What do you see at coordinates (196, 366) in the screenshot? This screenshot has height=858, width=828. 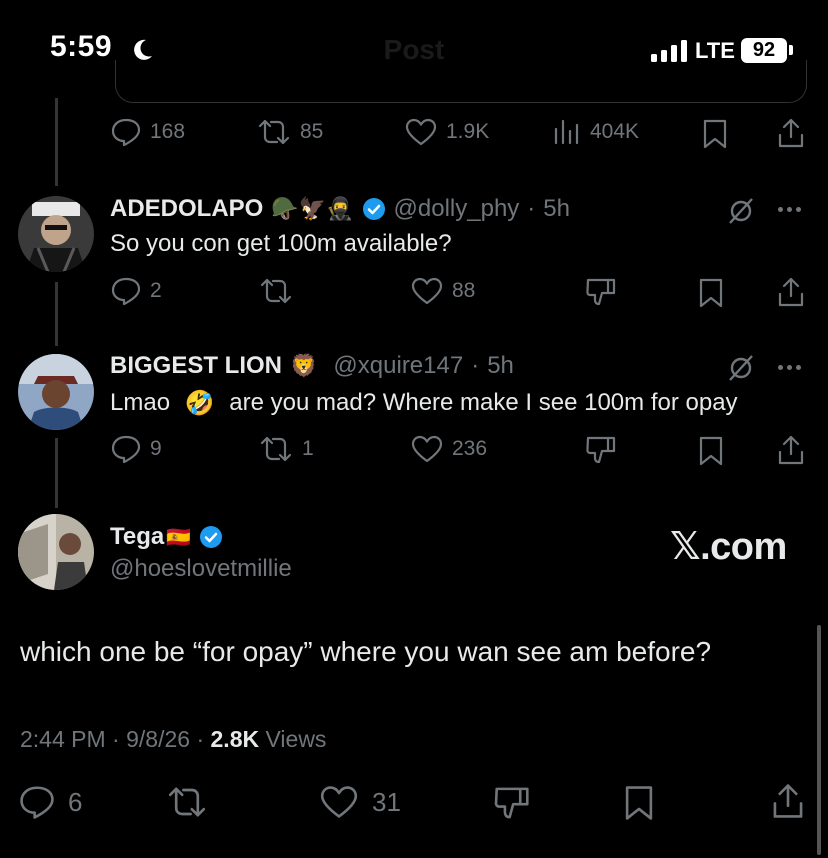 I see `display-name: BIGGEST LION` at bounding box center [196, 366].